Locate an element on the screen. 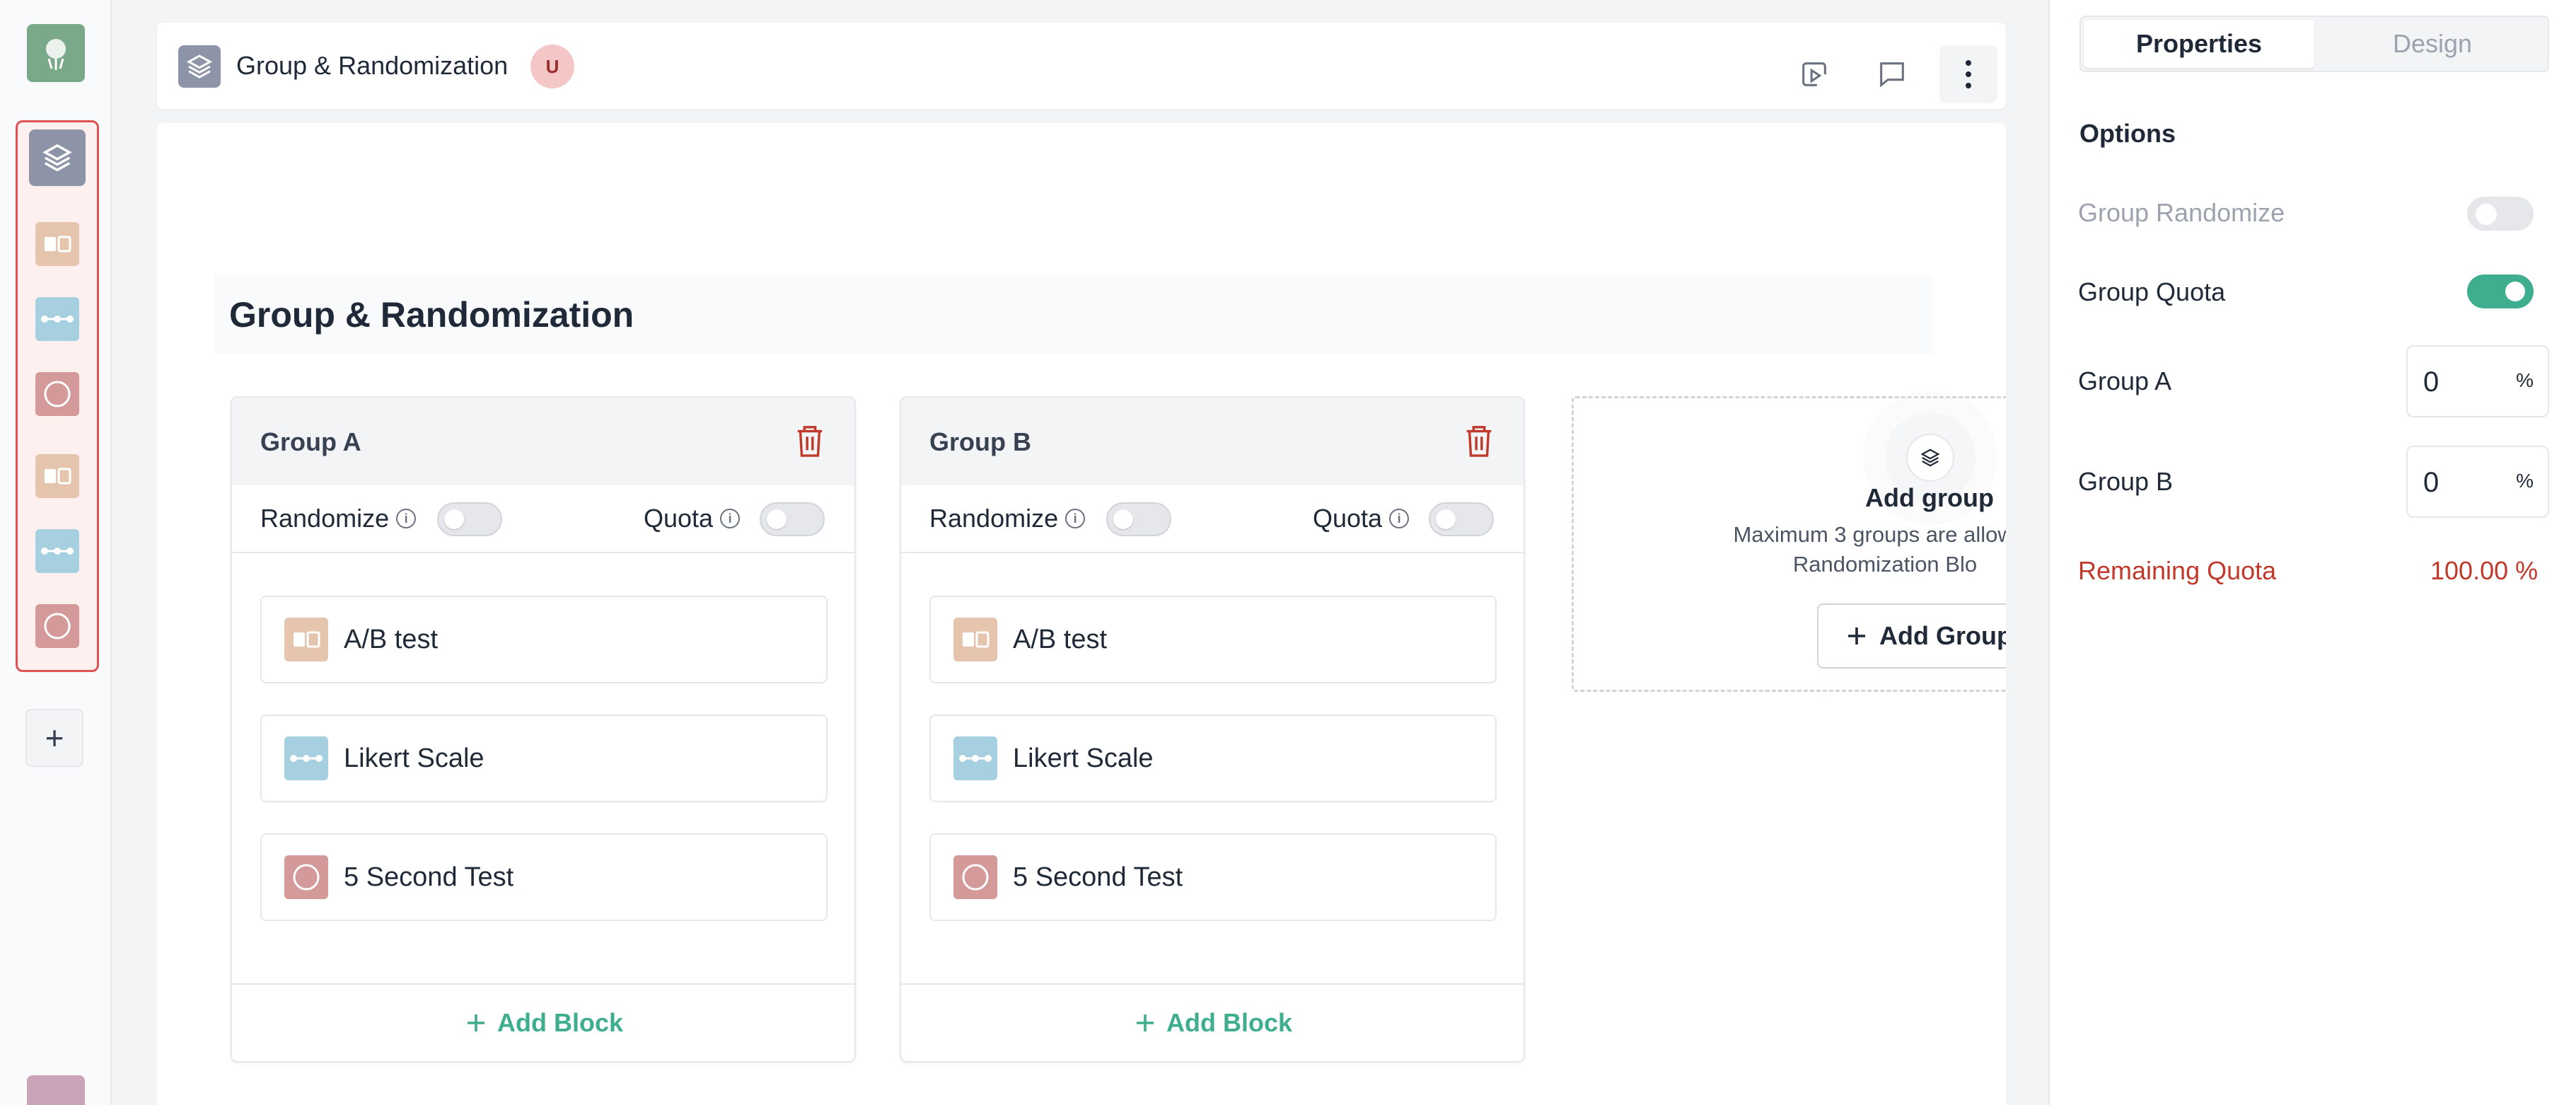 This screenshot has width=2576, height=1105. tab-design: Design is located at coordinates (2432, 44).